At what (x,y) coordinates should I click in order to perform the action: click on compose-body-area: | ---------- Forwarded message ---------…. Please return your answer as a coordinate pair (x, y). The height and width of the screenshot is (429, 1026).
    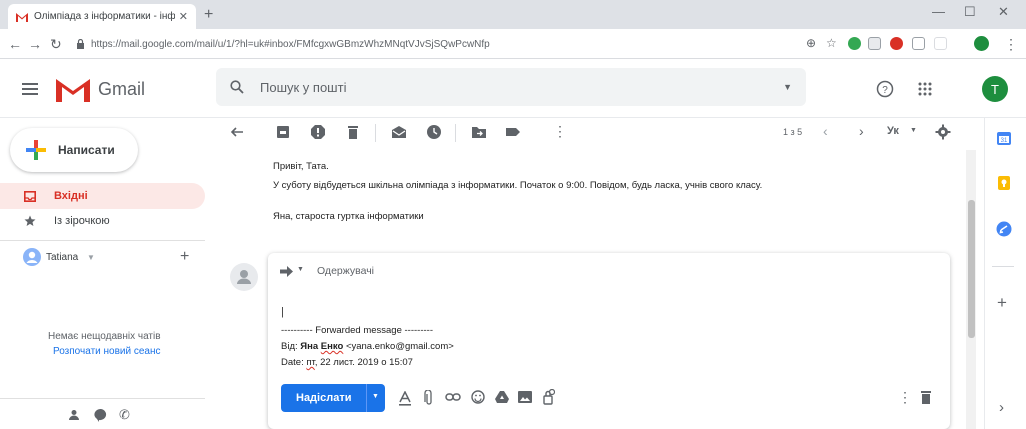
    Looking at the image, I should click on (608, 335).